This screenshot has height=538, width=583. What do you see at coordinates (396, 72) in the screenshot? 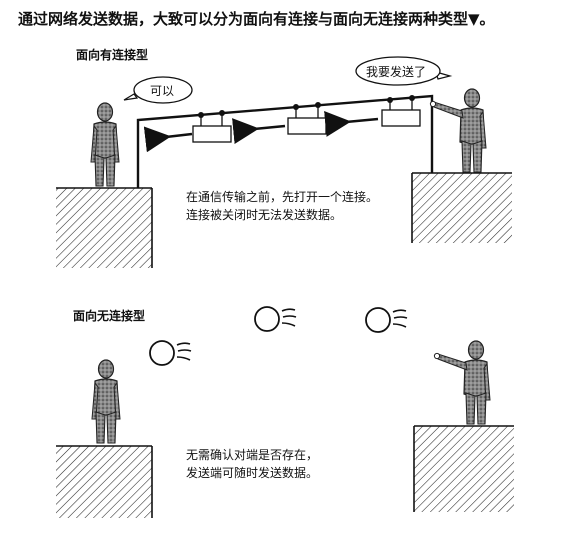
I see `sender-bubble-text: 我要发送了` at bounding box center [396, 72].